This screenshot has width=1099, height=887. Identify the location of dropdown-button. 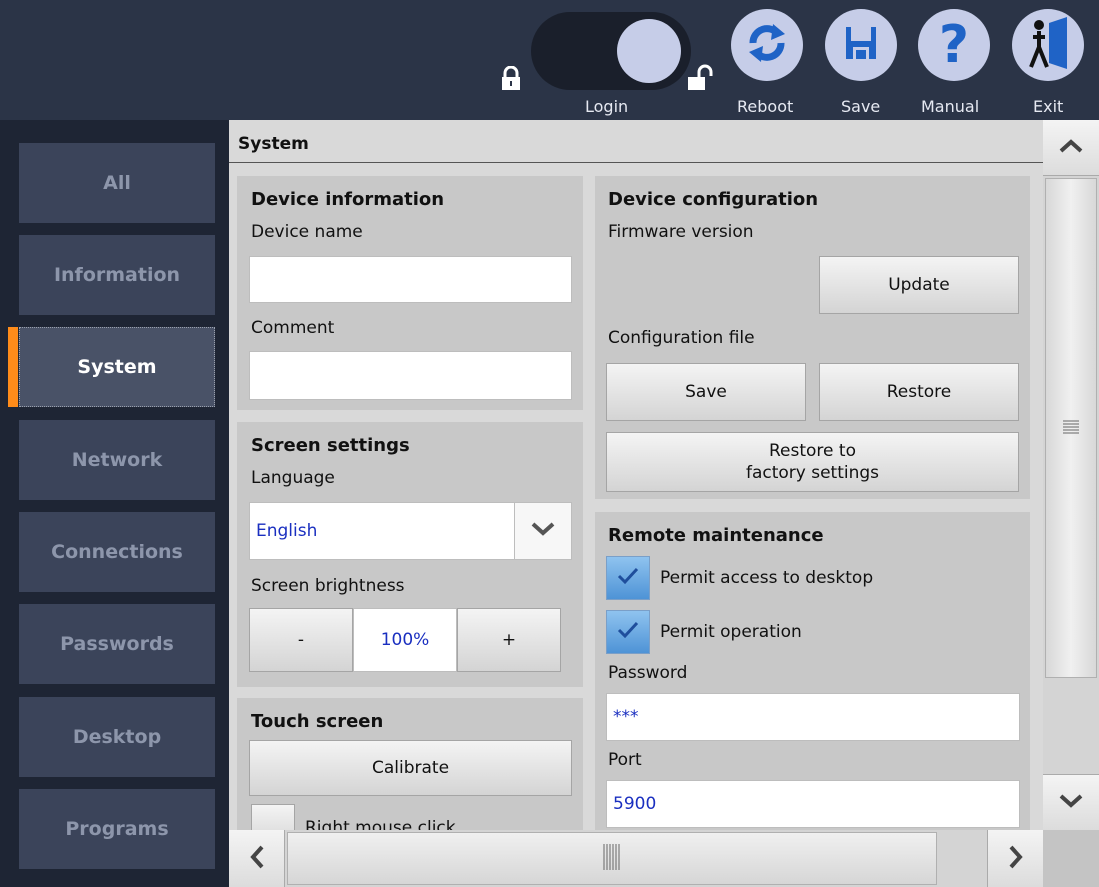
(542, 531).